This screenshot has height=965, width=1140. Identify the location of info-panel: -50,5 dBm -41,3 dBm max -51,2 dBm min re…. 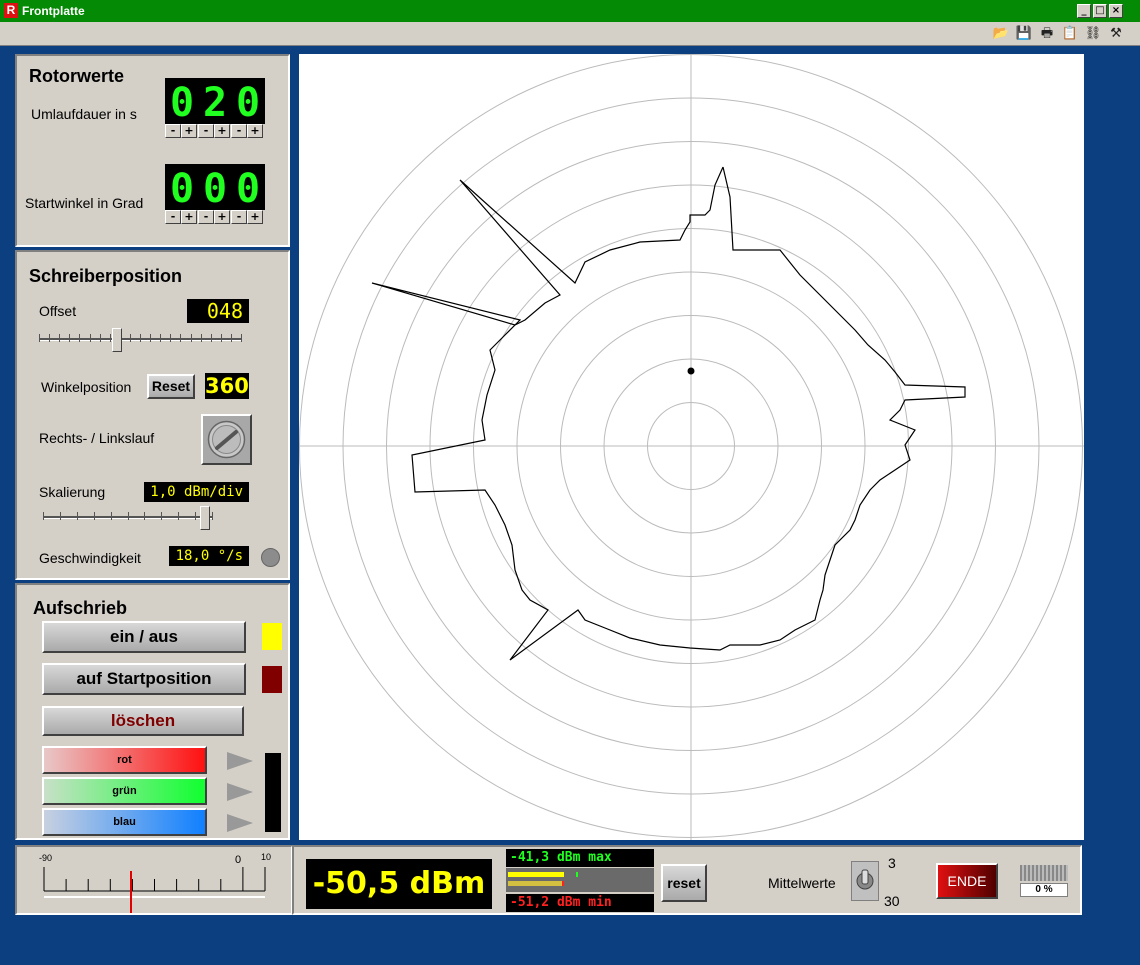
(687, 880).